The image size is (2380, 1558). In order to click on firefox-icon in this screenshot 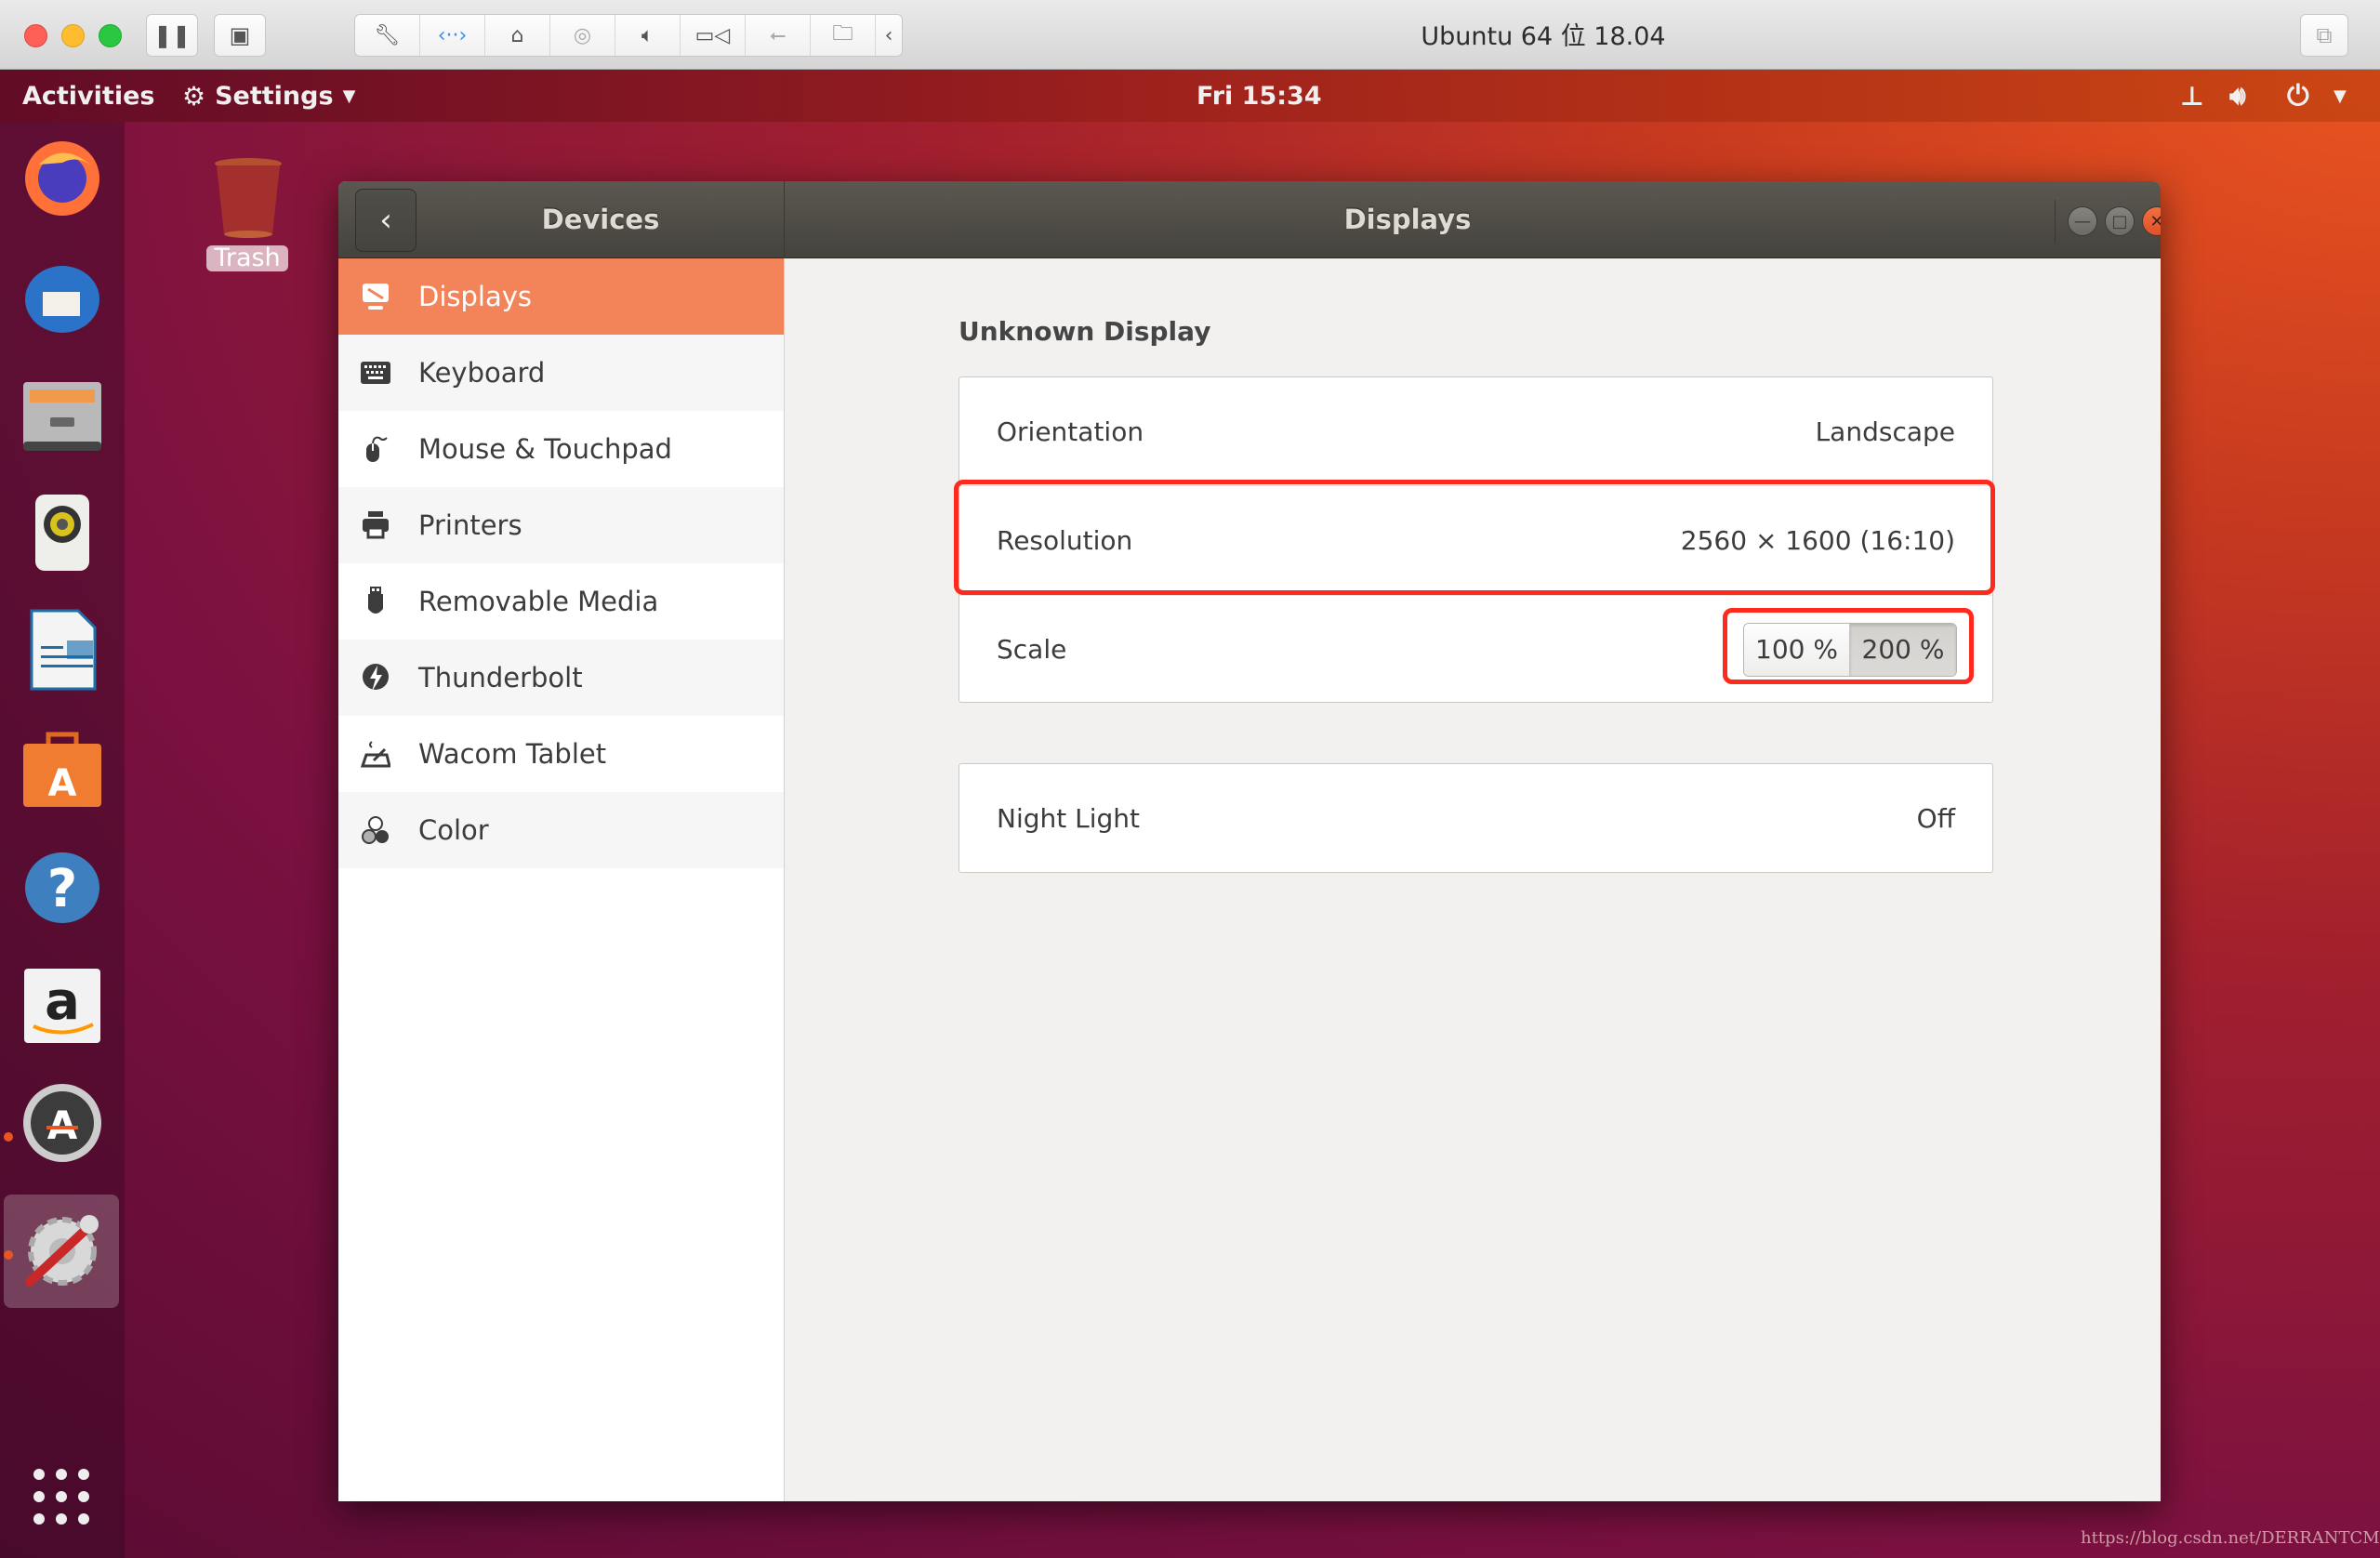, I will do `click(62, 178)`.